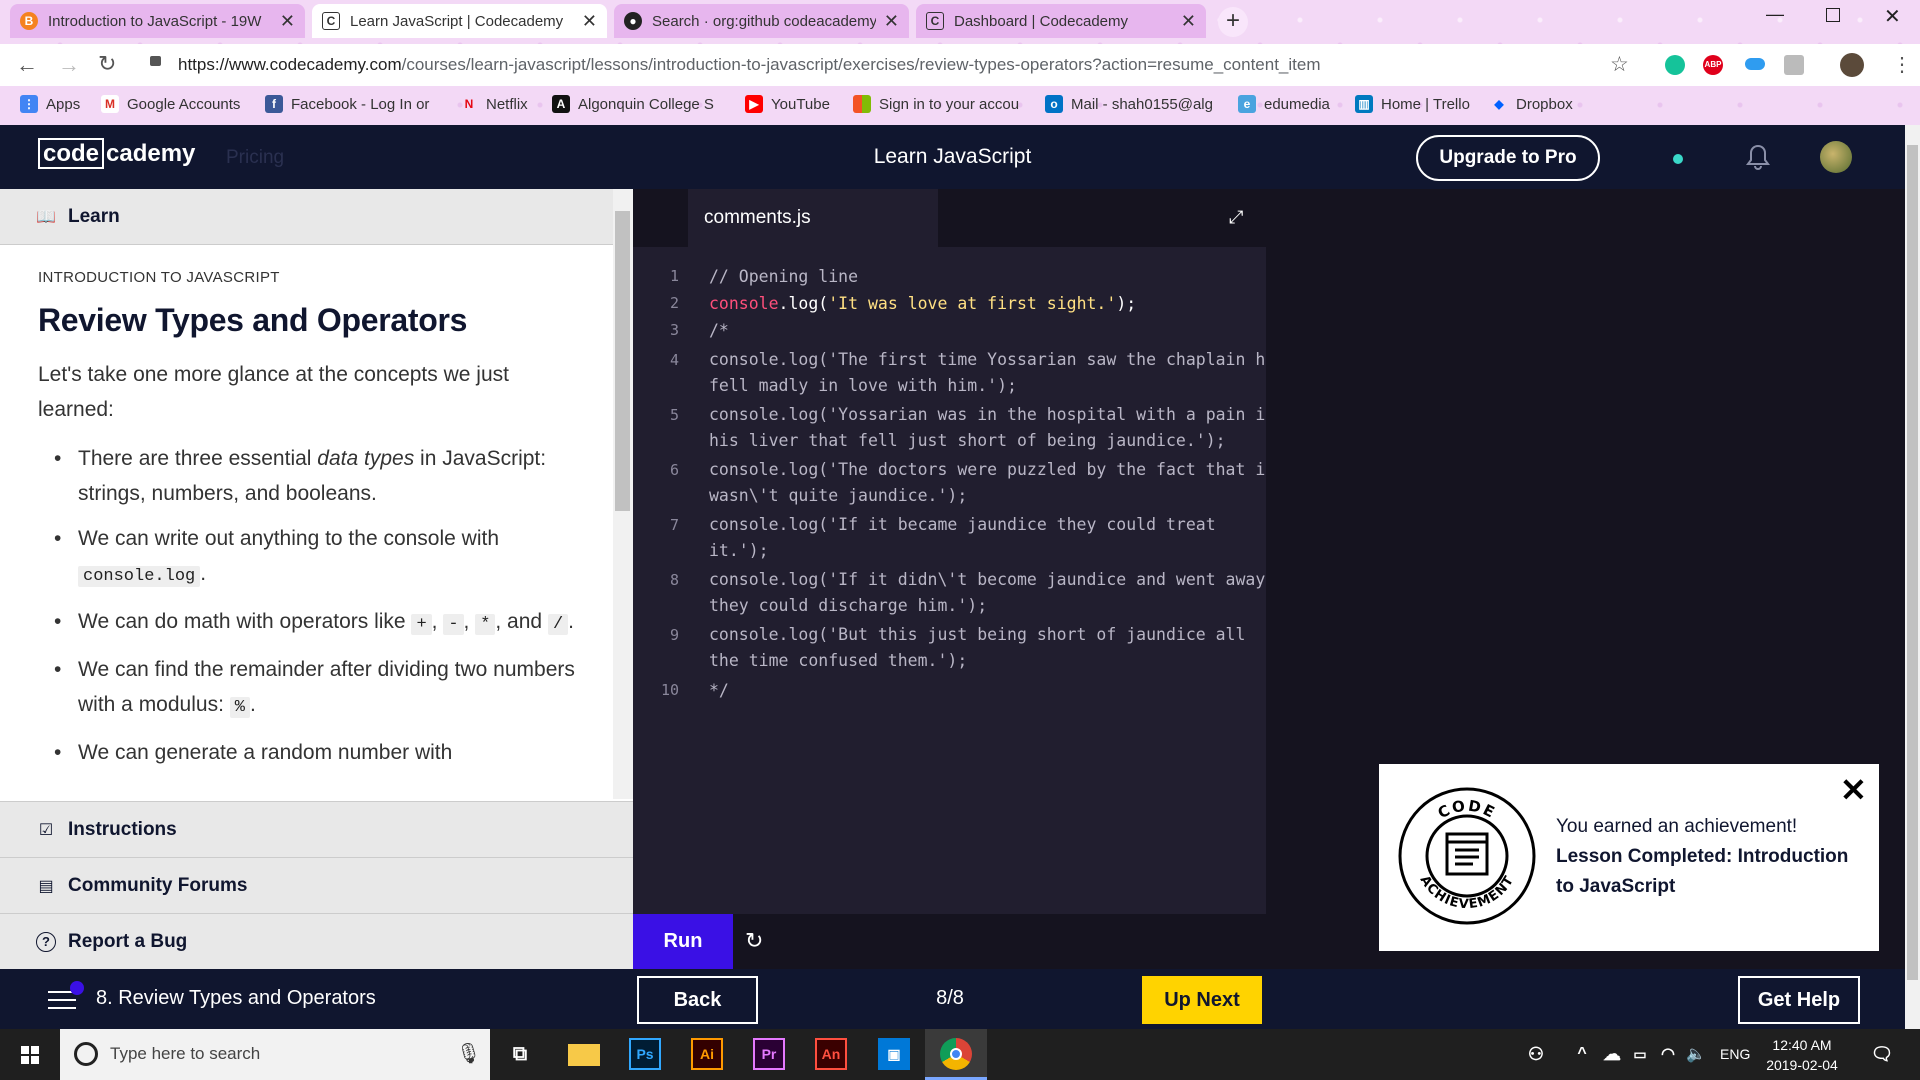 This screenshot has width=1920, height=1080. Describe the element at coordinates (1836, 157) in the screenshot. I see `avatar` at that location.